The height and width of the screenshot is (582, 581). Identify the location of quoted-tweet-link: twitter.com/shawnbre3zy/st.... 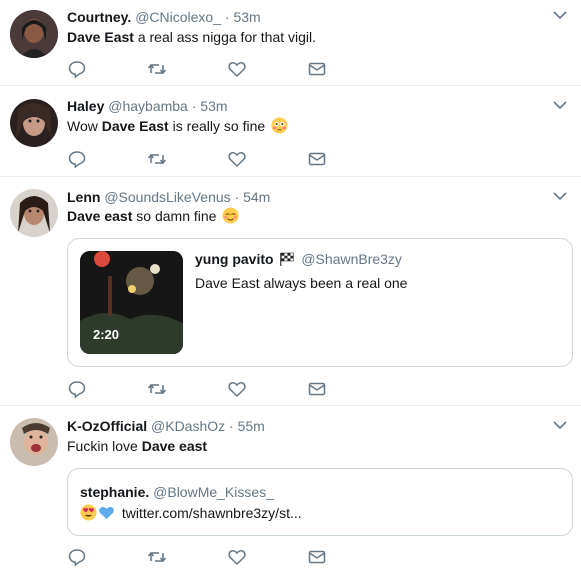
(212, 513).